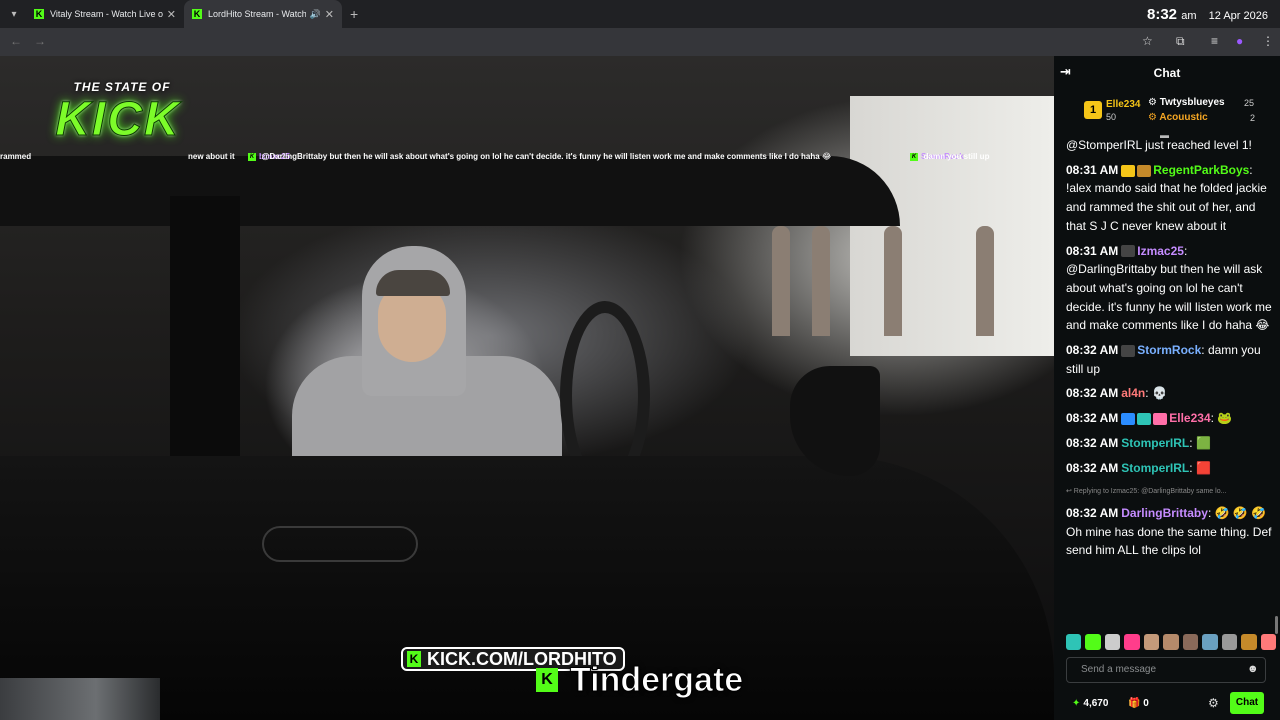 The width and height of the screenshot is (1280, 720). What do you see at coordinates (1225, 418) in the screenshot?
I see `message-text: 🐸` at bounding box center [1225, 418].